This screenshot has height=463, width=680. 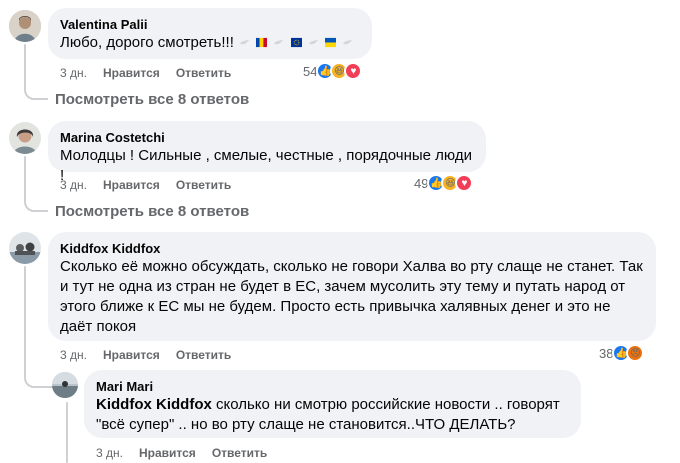 I want to click on reaction-count: 38, so click(x=606, y=353).